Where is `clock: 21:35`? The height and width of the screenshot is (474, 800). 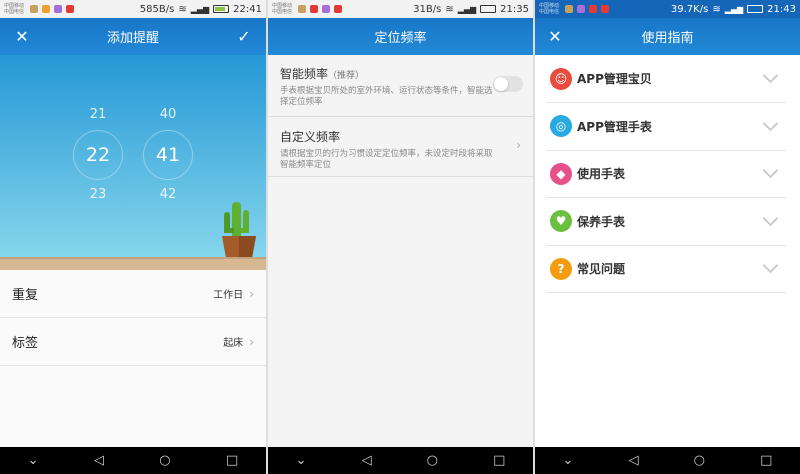
clock: 21:35 is located at coordinates (514, 9).